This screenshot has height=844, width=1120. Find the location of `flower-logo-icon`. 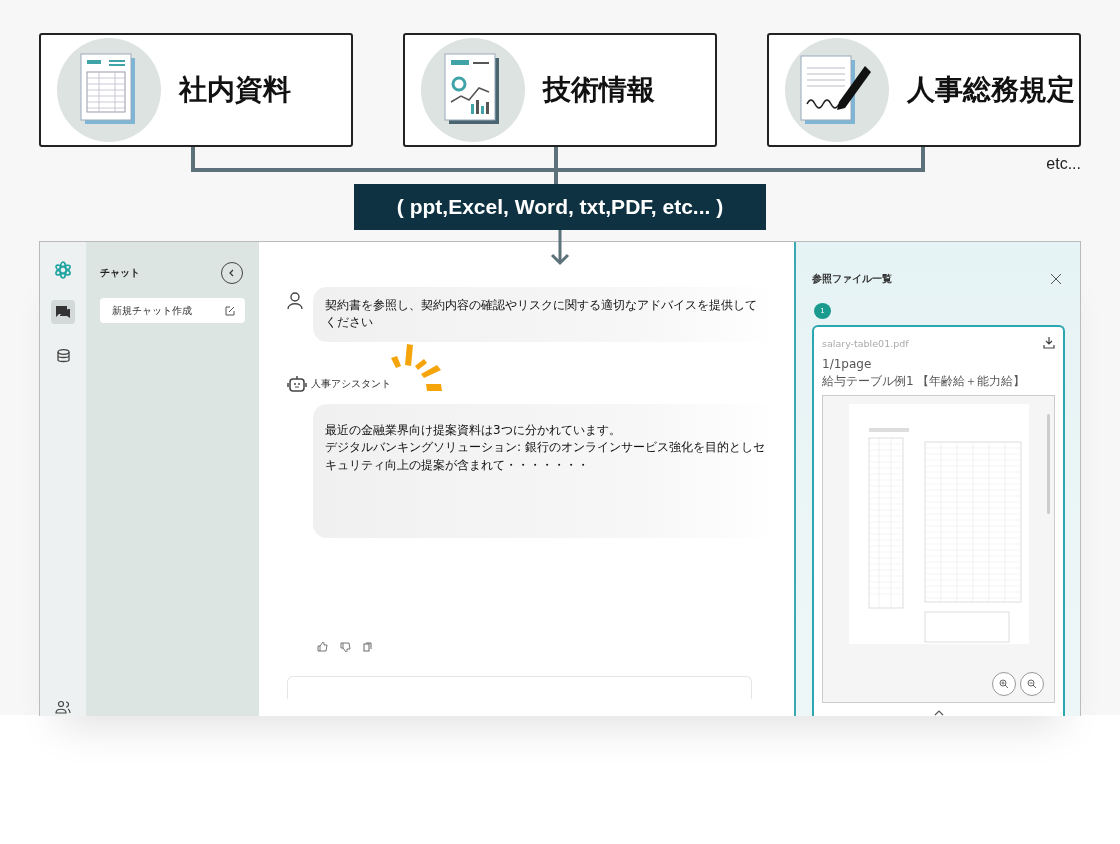

flower-logo-icon is located at coordinates (63, 270).